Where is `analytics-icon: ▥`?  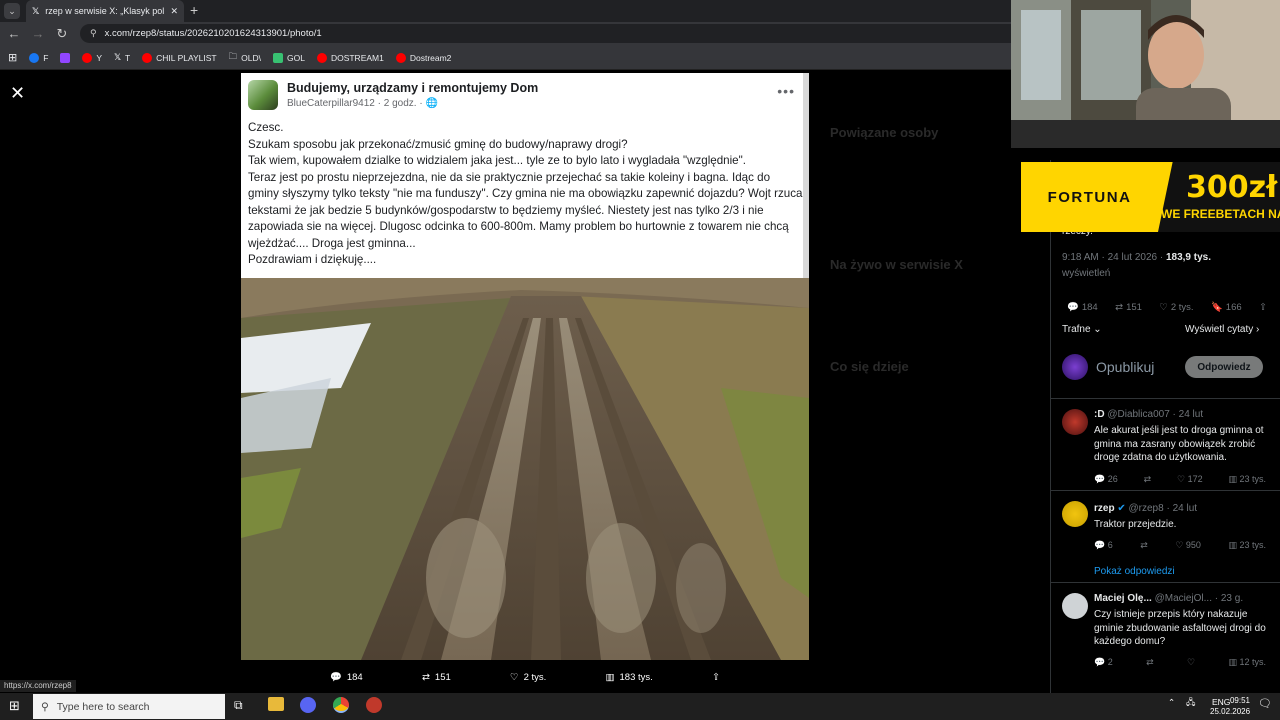 analytics-icon: ▥ is located at coordinates (610, 677).